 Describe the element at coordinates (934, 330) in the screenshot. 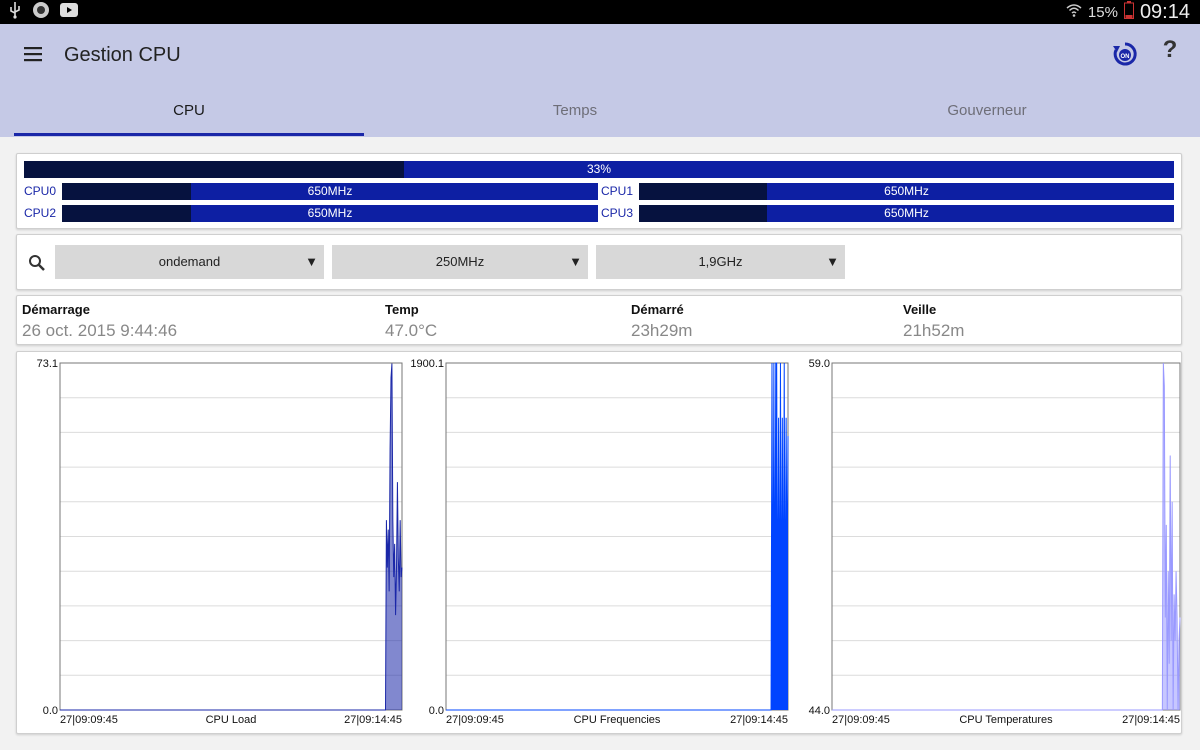

I see `sleep-value: 21h52m` at that location.